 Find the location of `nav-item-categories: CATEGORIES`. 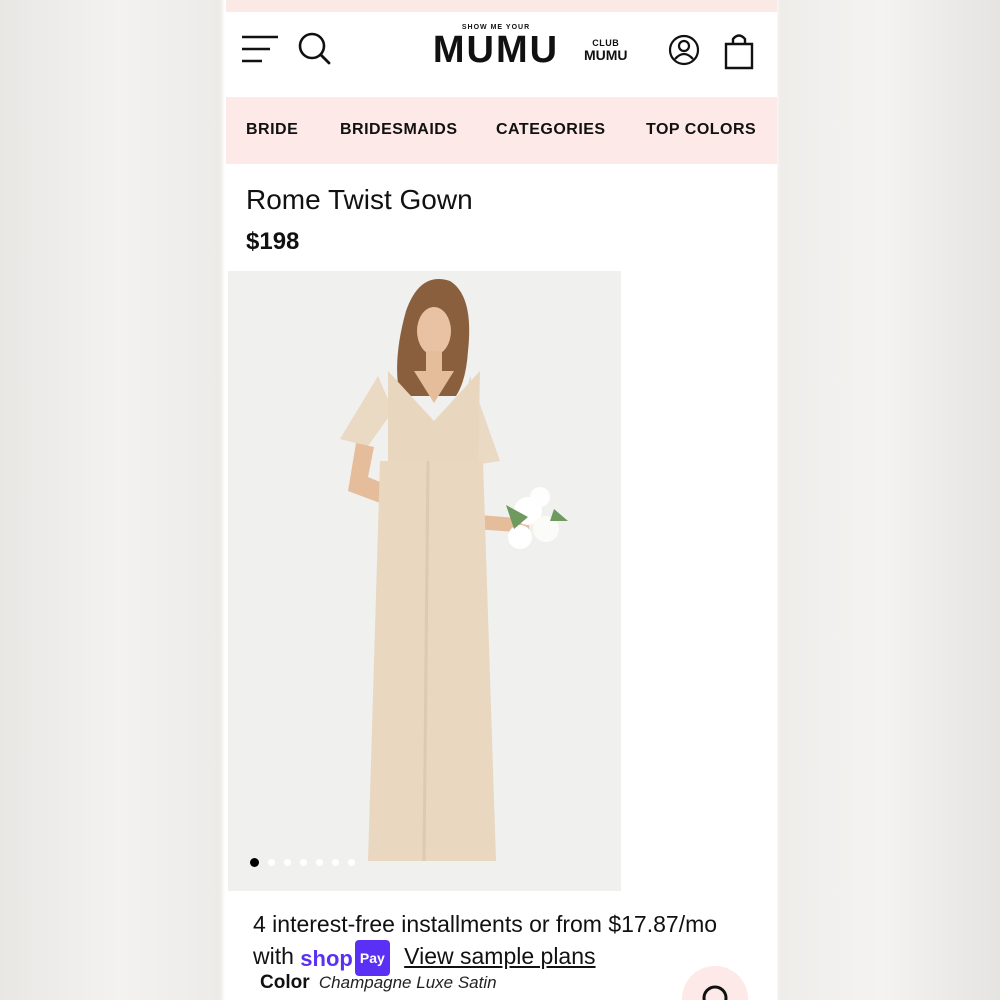

nav-item-categories: CATEGORIES is located at coordinates (551, 130).